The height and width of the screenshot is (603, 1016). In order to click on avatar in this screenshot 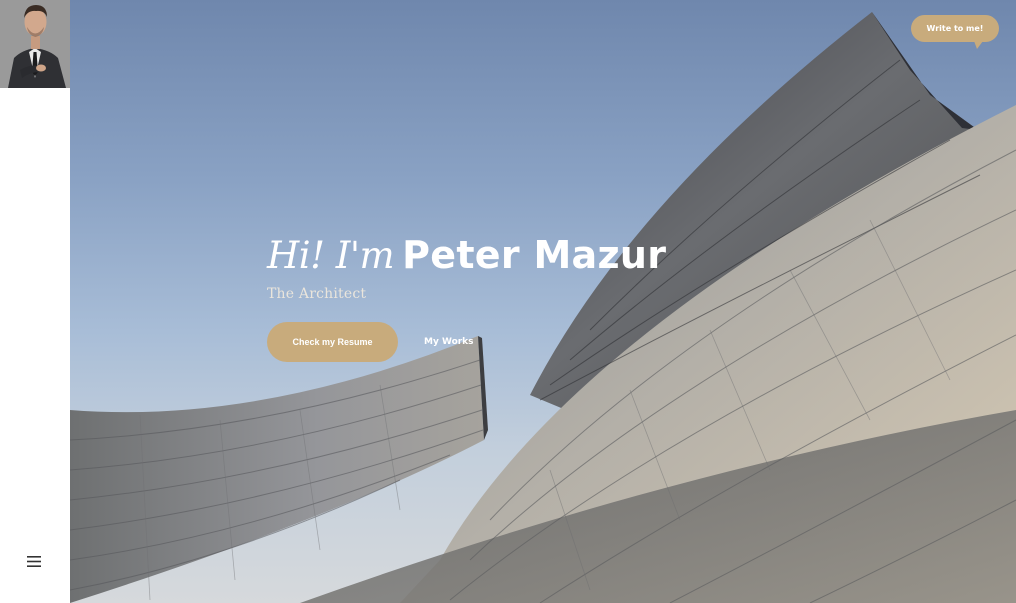, I will do `click(35, 44)`.